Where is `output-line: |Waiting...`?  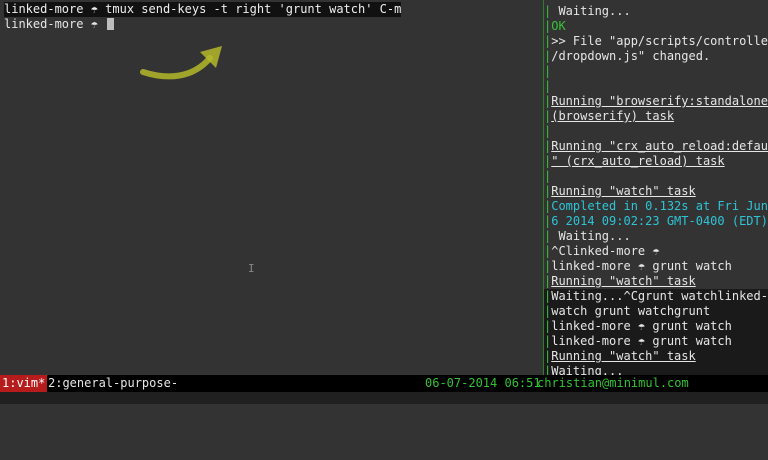 output-line: |Waiting... is located at coordinates (656, 369).